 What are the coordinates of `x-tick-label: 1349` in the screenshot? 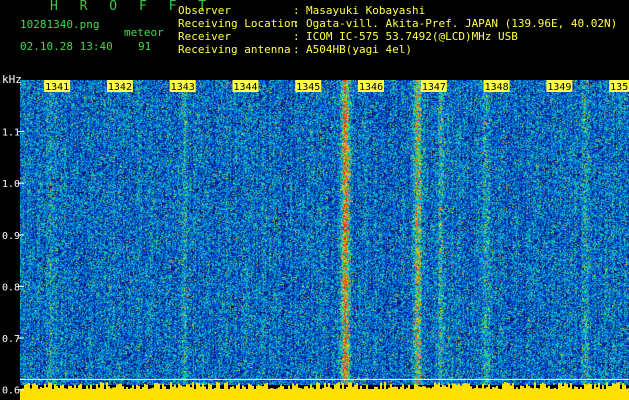 It's located at (559, 87).